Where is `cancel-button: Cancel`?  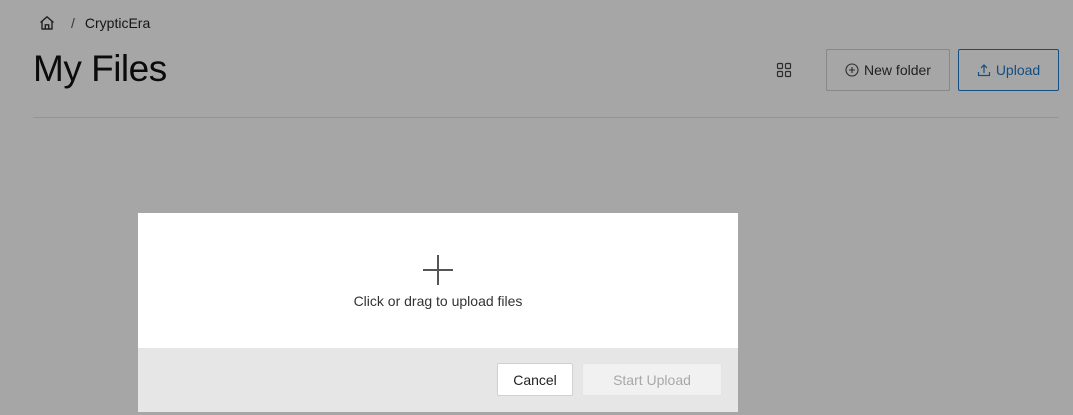 cancel-button: Cancel is located at coordinates (535, 379).